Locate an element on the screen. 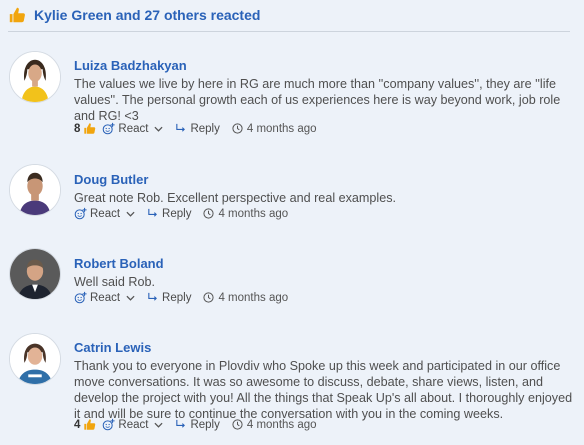 The height and width of the screenshot is (445, 584). reaction-count: 4 is located at coordinates (77, 425).